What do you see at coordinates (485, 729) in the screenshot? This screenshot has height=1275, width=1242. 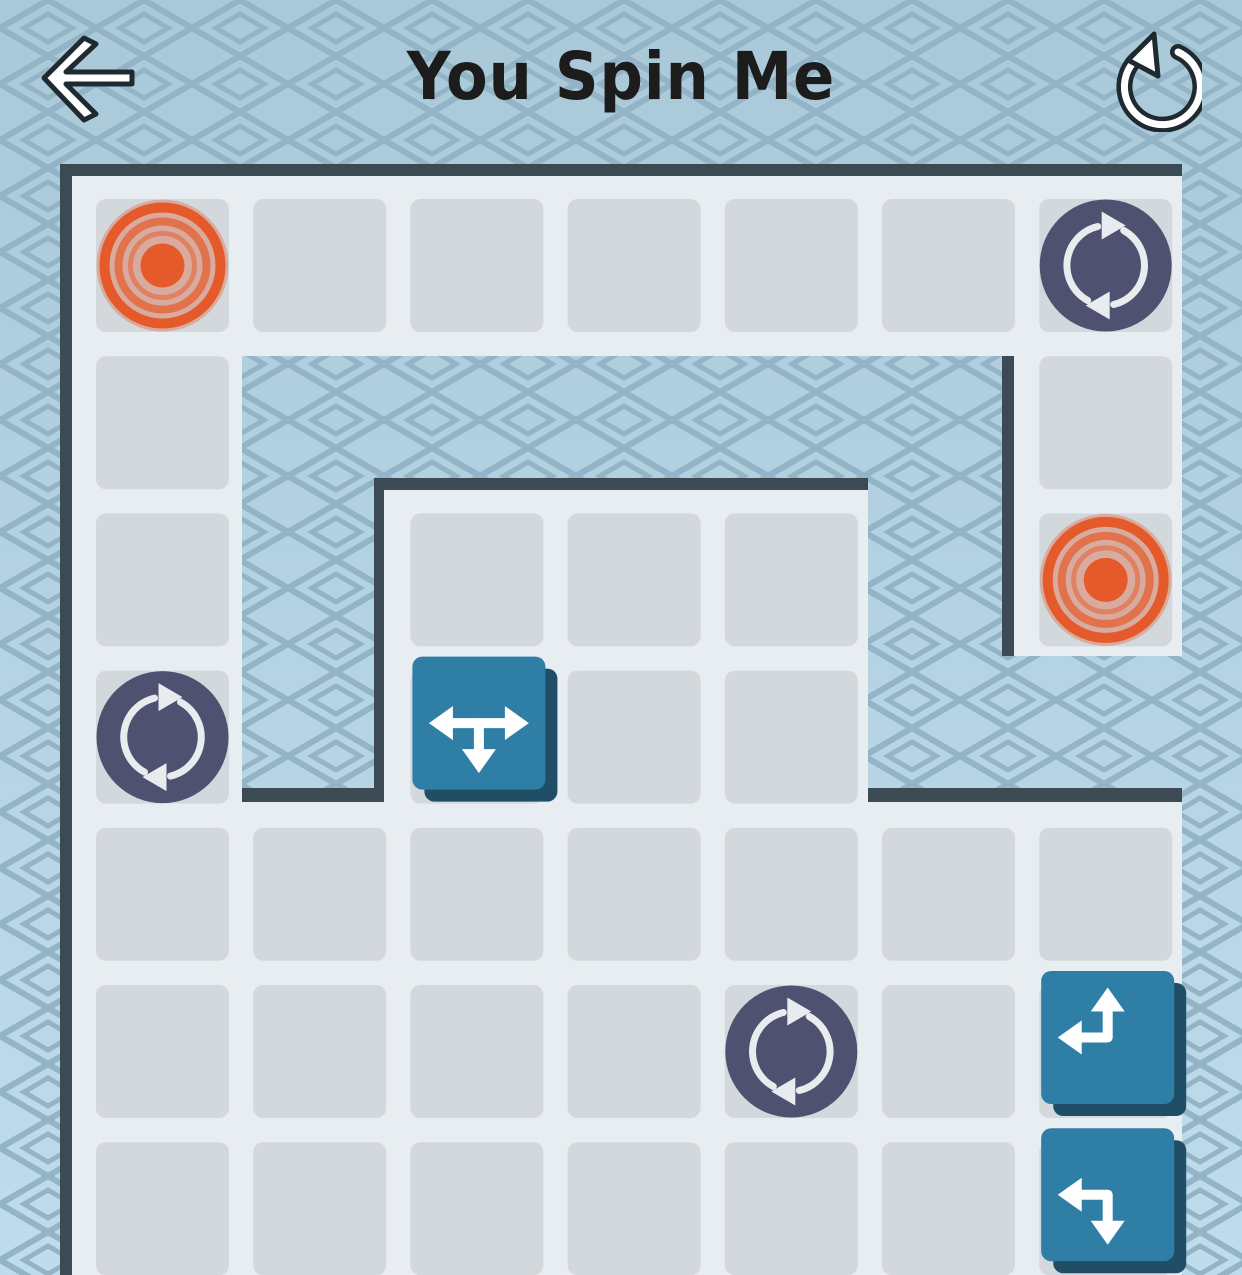 I see `arrows-left-right-down-icon` at bounding box center [485, 729].